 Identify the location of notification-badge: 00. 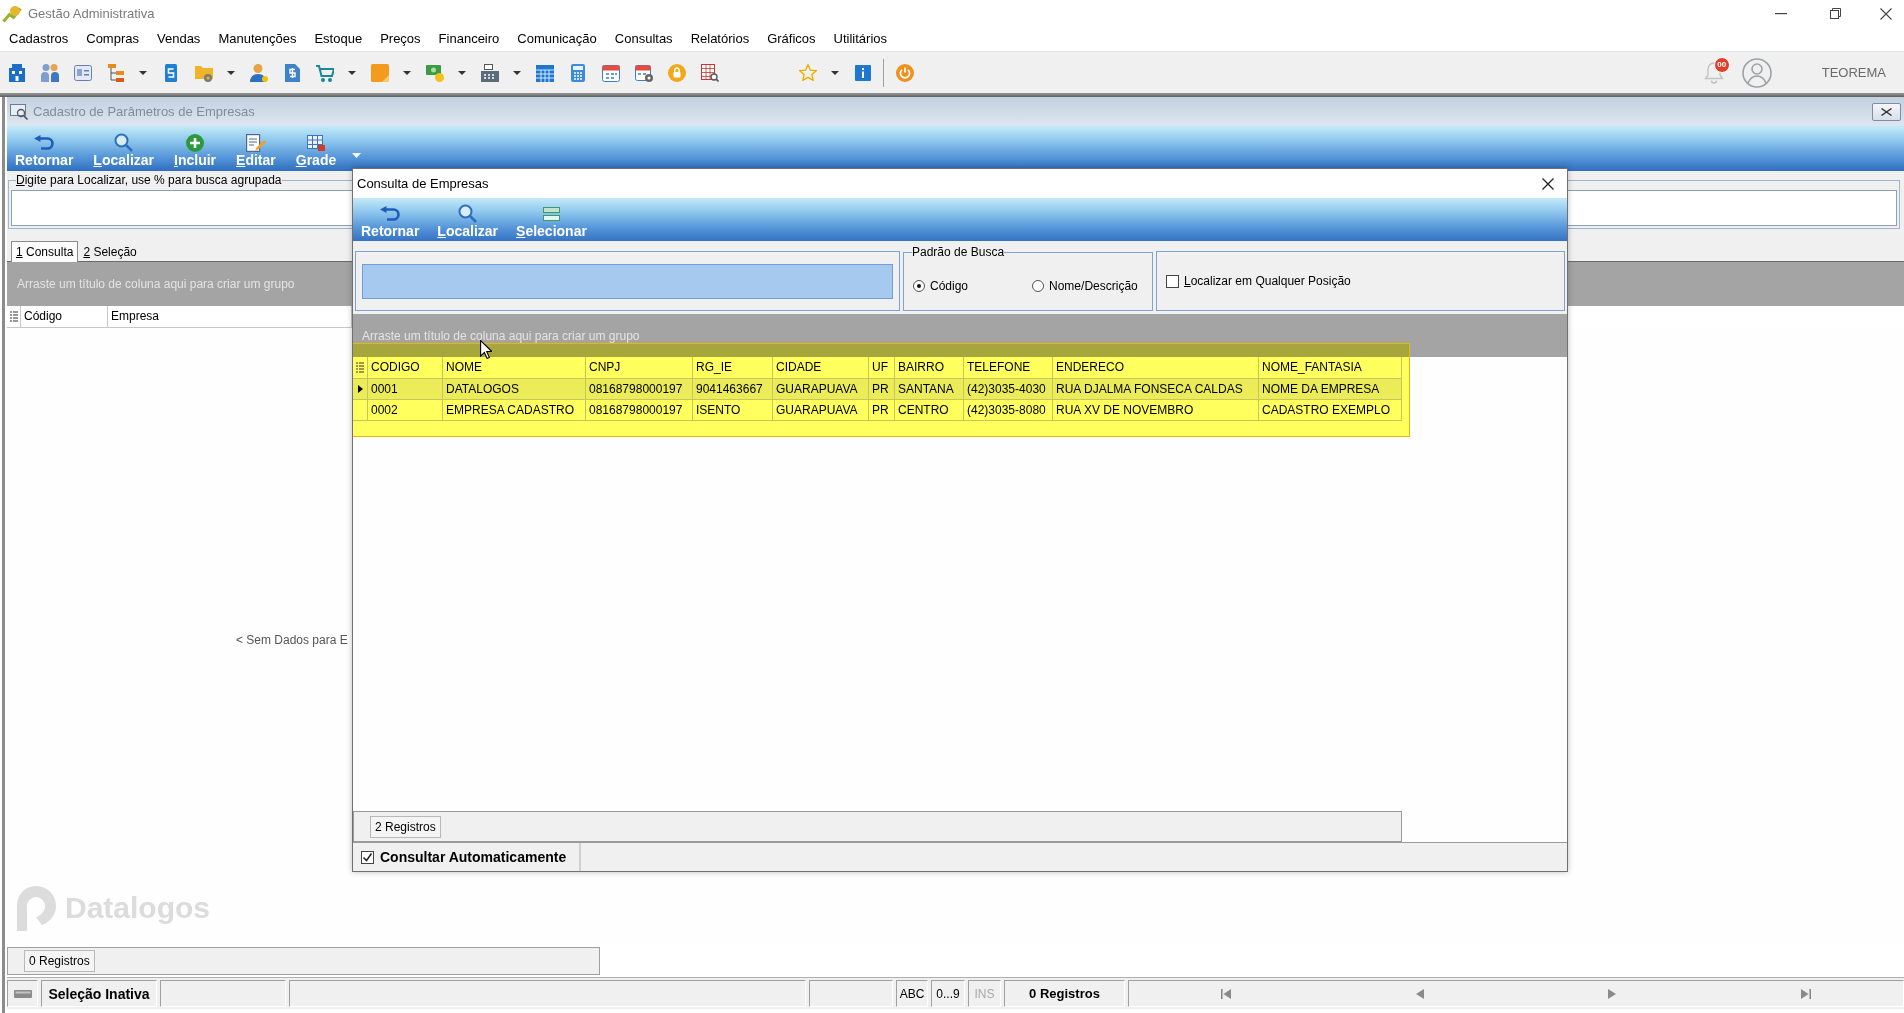
(1721, 64).